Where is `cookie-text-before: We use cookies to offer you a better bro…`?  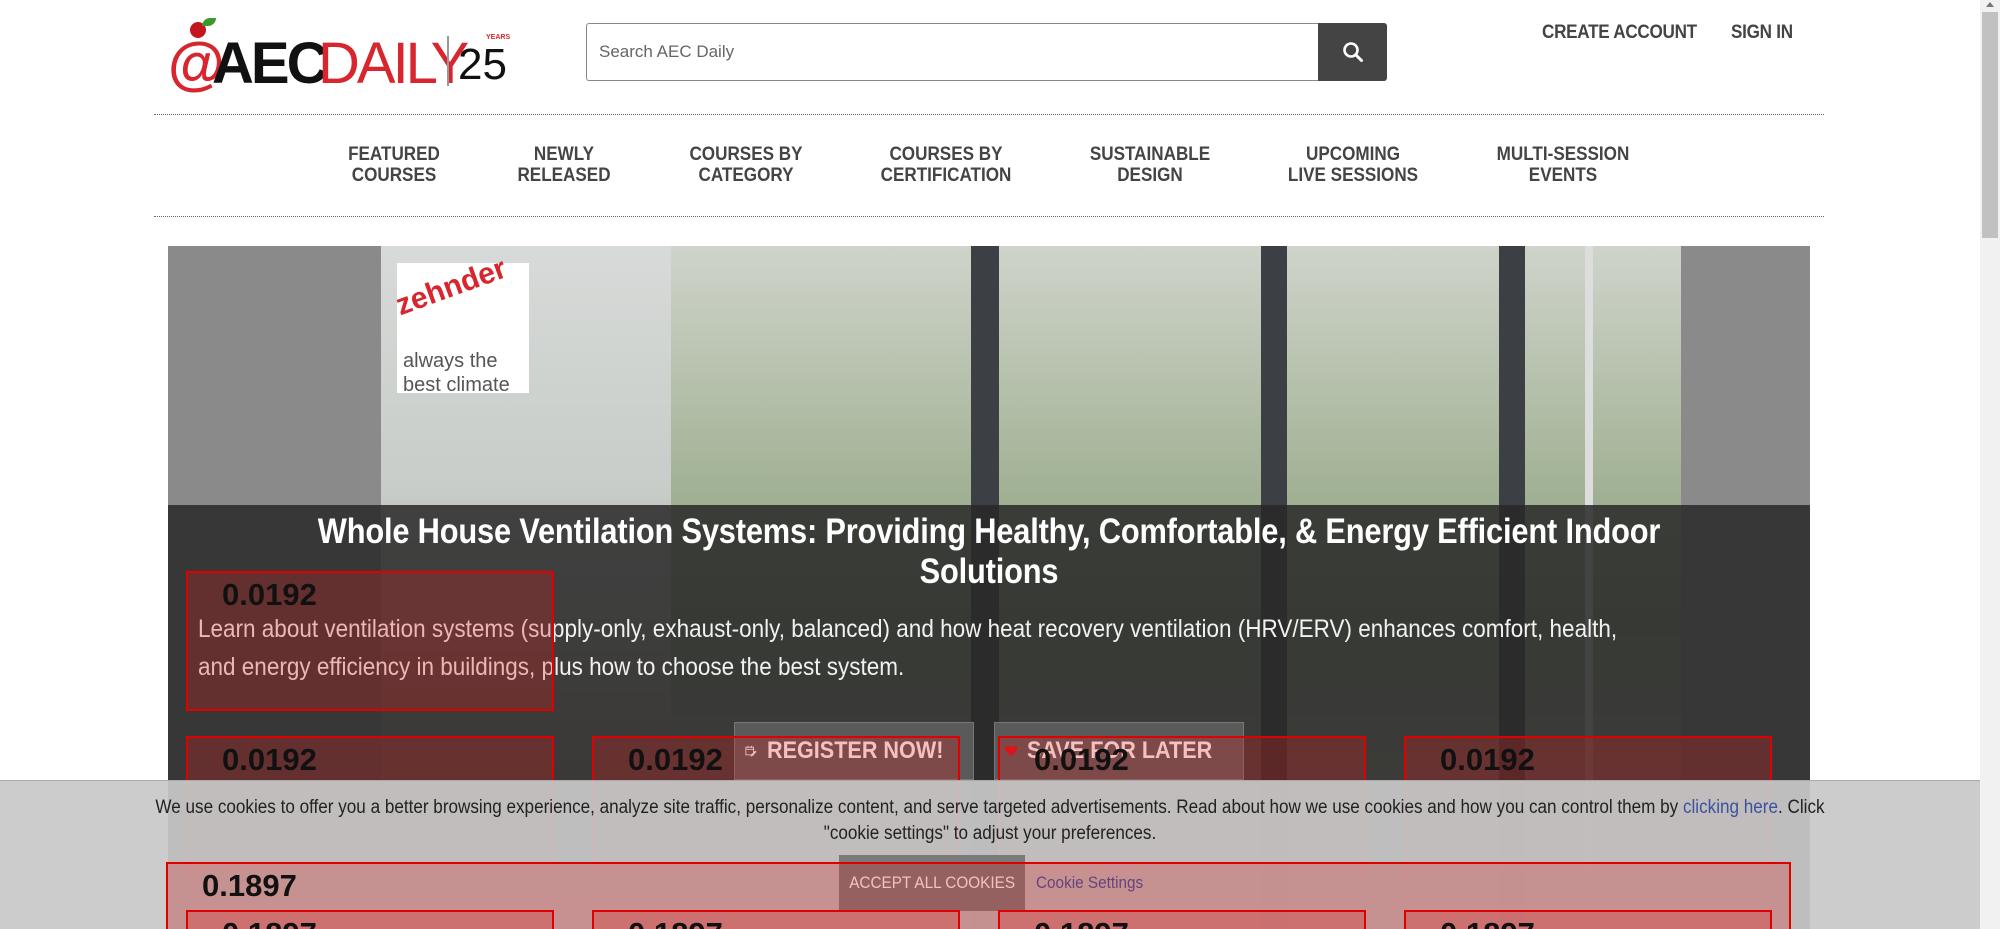
cookie-text-before: We use cookies to offer you a better bro… is located at coordinates (919, 807).